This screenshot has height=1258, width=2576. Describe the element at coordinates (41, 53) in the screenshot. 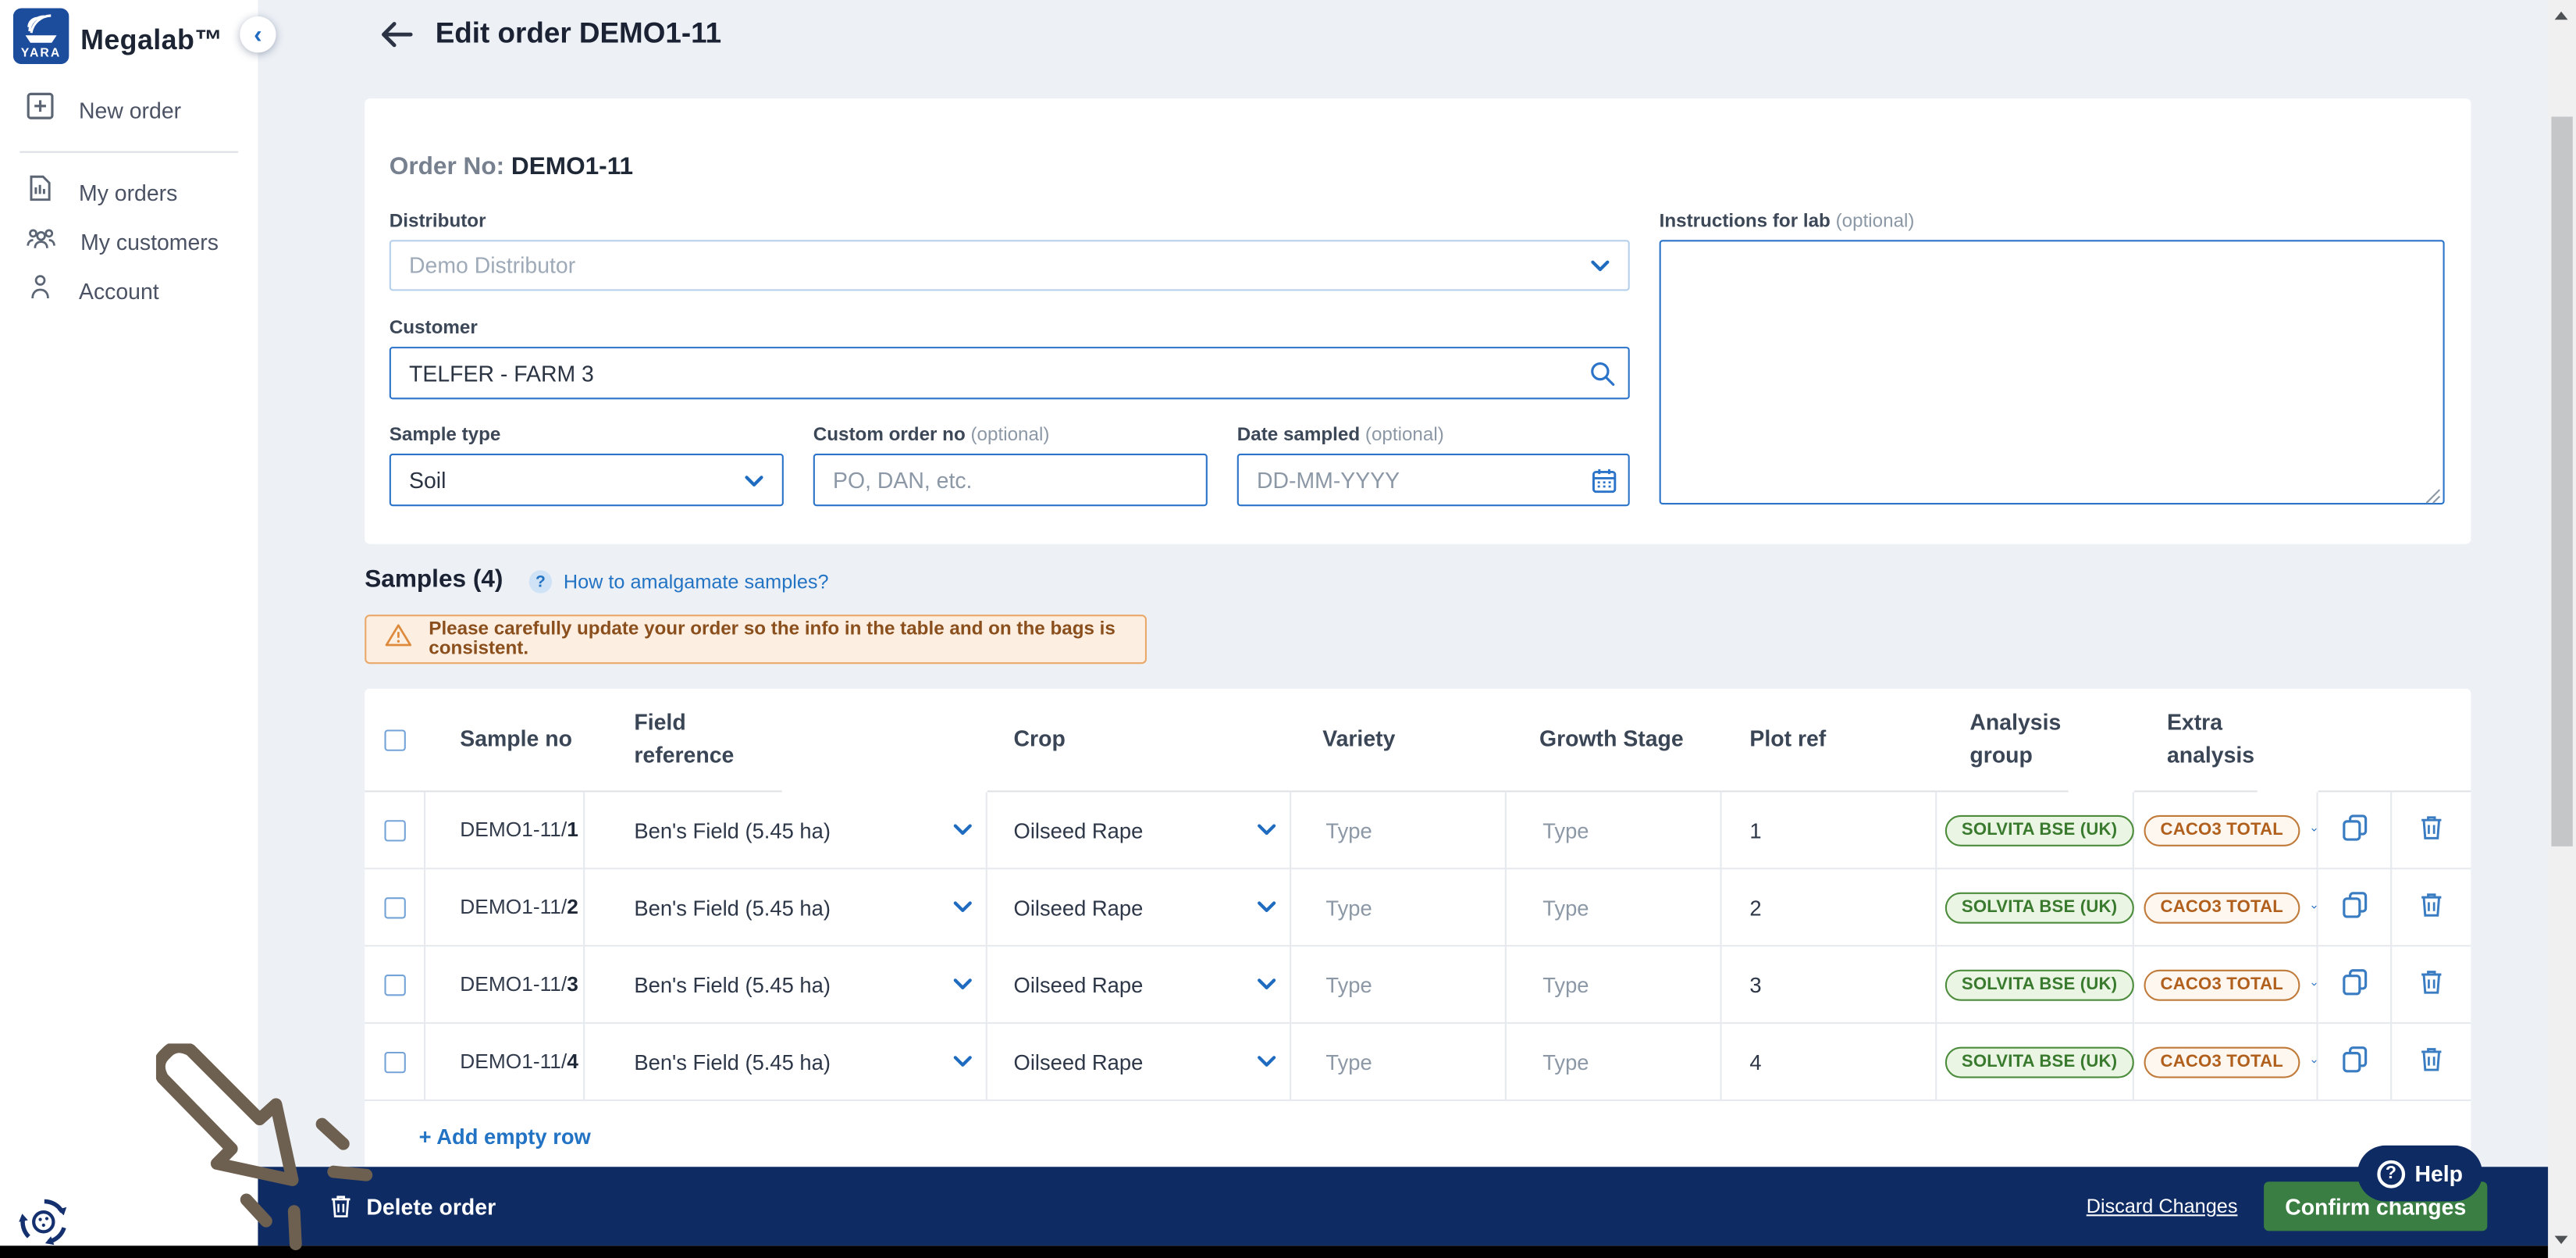

I see `svg-text: YARA` at that location.